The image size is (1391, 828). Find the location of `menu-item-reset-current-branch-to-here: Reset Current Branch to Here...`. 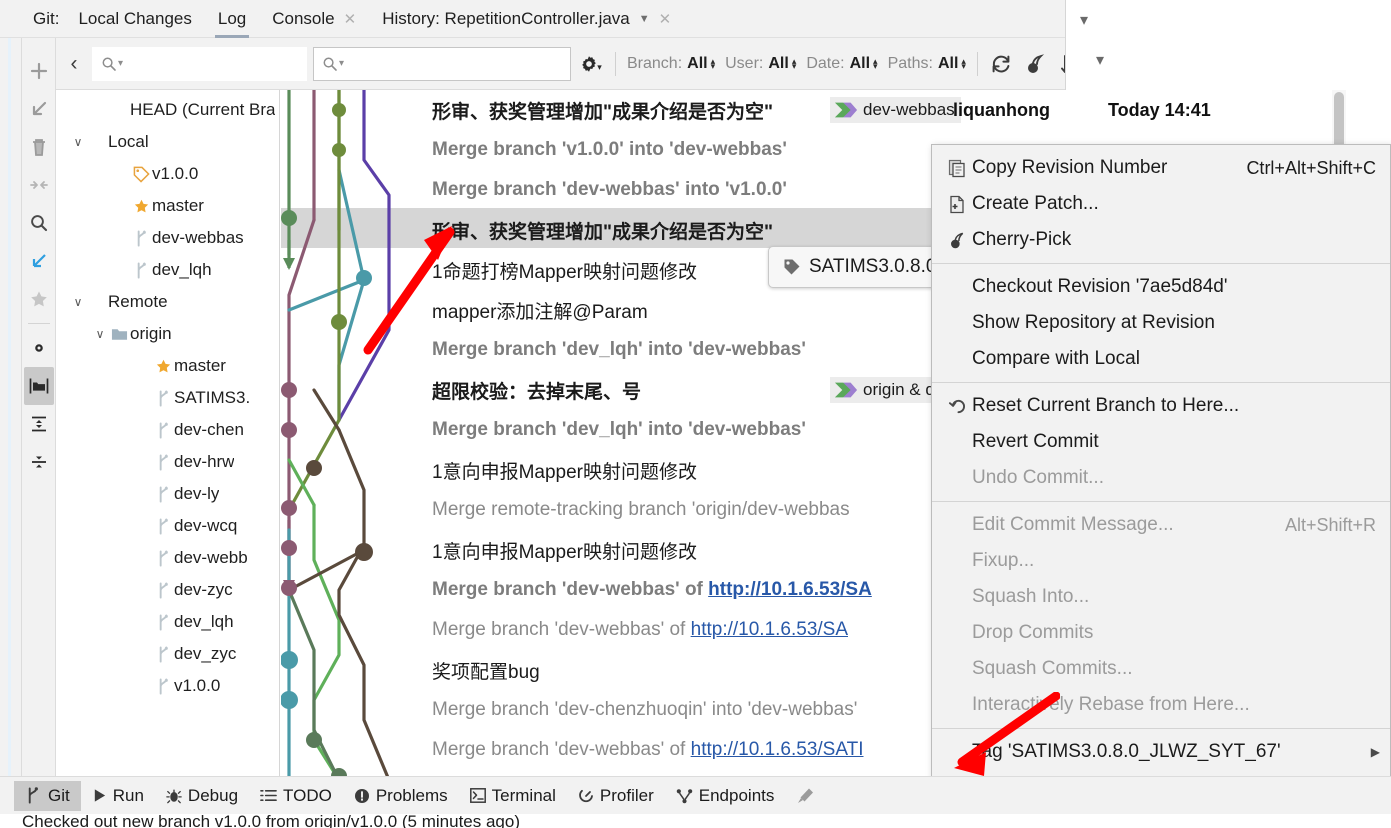

menu-item-reset-current-branch-to-here: Reset Current Branch to Here... is located at coordinates (1161, 406).